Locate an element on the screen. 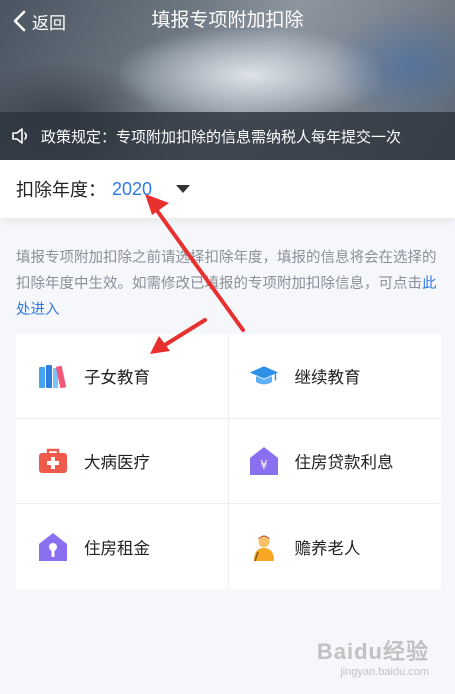 The width and height of the screenshot is (455, 694). back-label: 返回 is located at coordinates (49, 23).